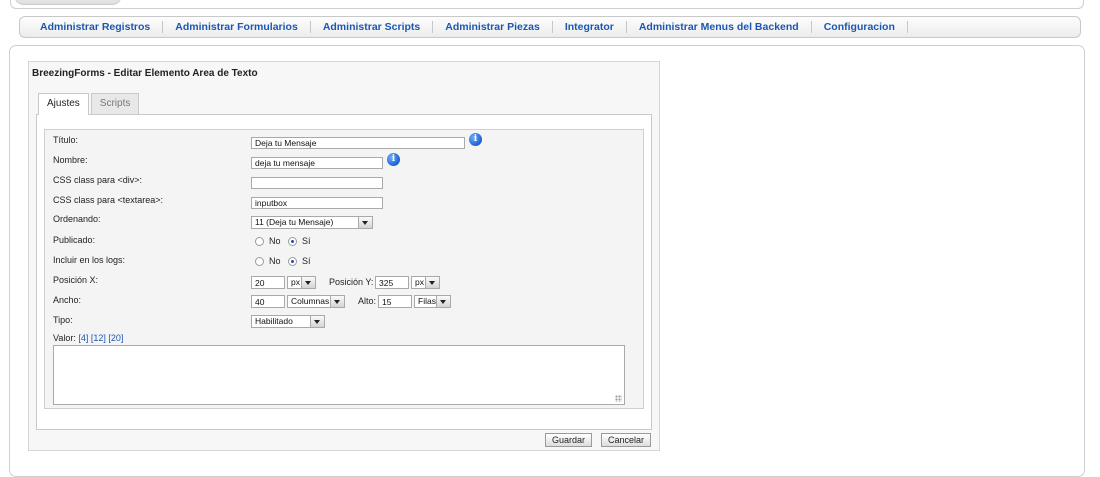  Describe the element at coordinates (96, 27) in the screenshot. I see `menu-item-registros: Administrar Registros` at that location.